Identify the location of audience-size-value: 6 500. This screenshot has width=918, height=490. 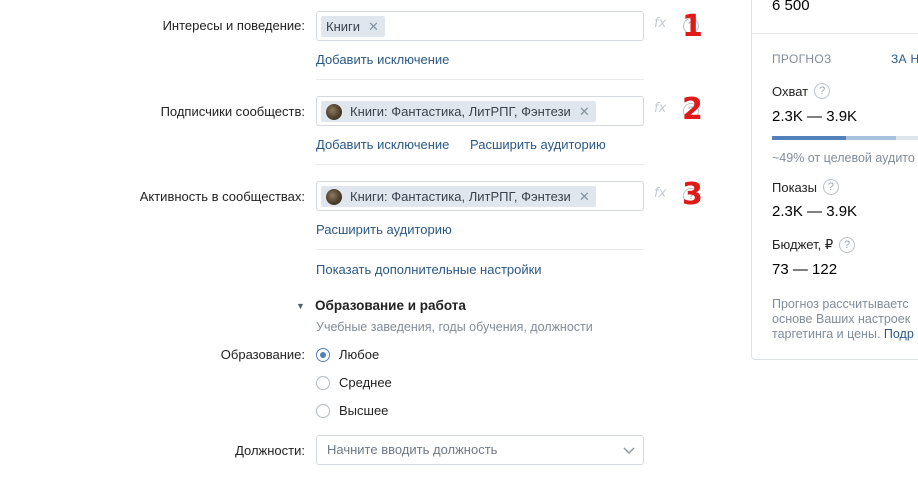
(791, 7).